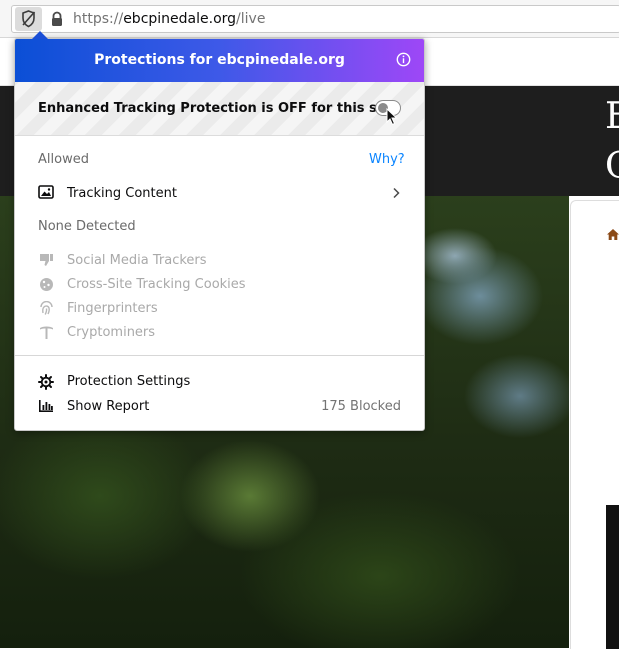 Image resolution: width=619 pixels, height=649 pixels. I want to click on info-icon, so click(403, 59).